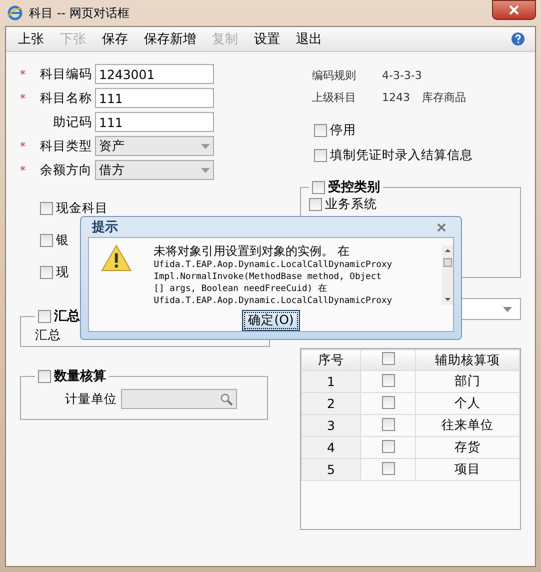  I want to click on field-label: 计量单位, so click(91, 399).